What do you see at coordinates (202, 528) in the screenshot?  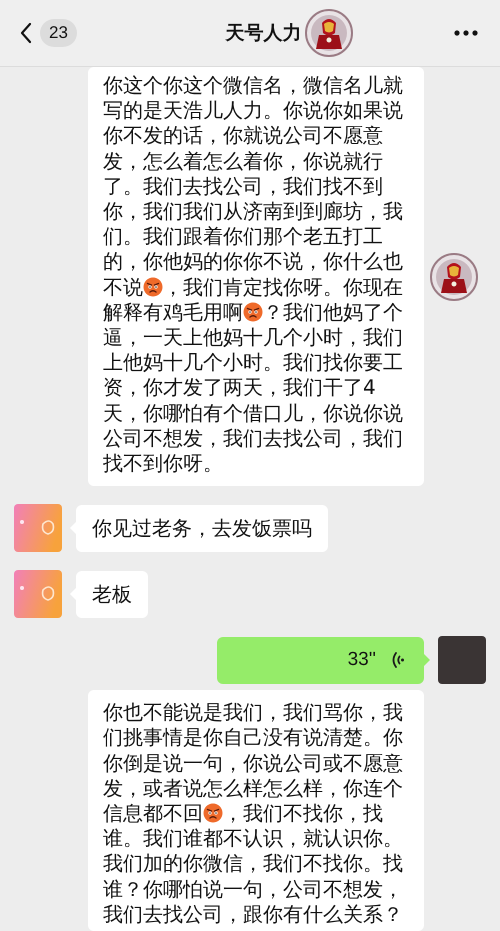 I see `message-bubble: 你见过老务，去发饭票吗` at bounding box center [202, 528].